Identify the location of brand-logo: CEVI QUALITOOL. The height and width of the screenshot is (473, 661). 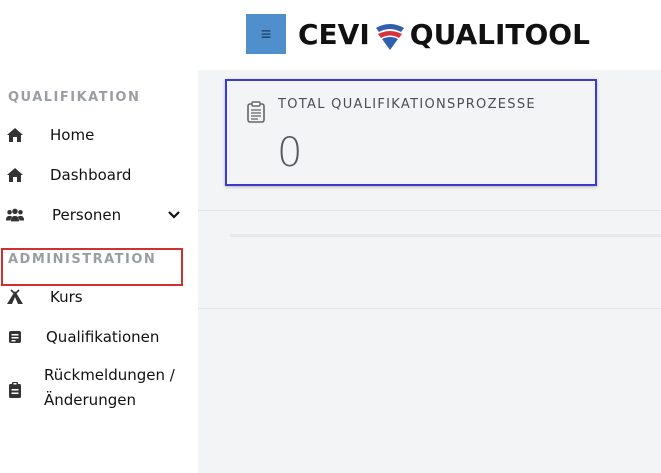
(444, 34).